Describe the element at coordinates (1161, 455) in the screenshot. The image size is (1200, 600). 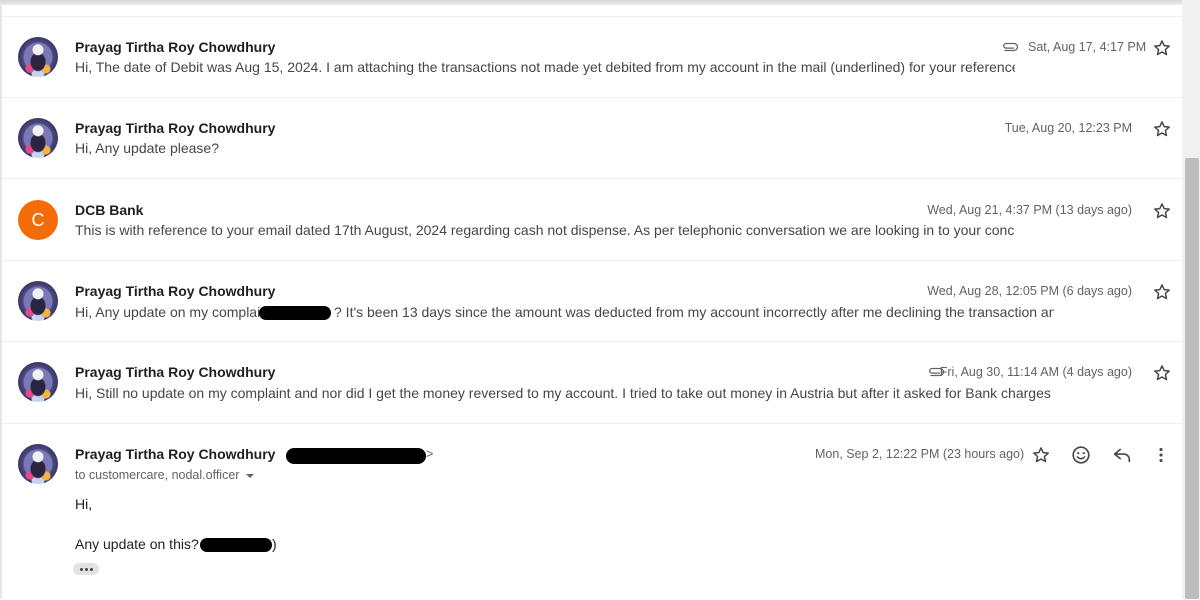
I see `more-vert-icon` at that location.